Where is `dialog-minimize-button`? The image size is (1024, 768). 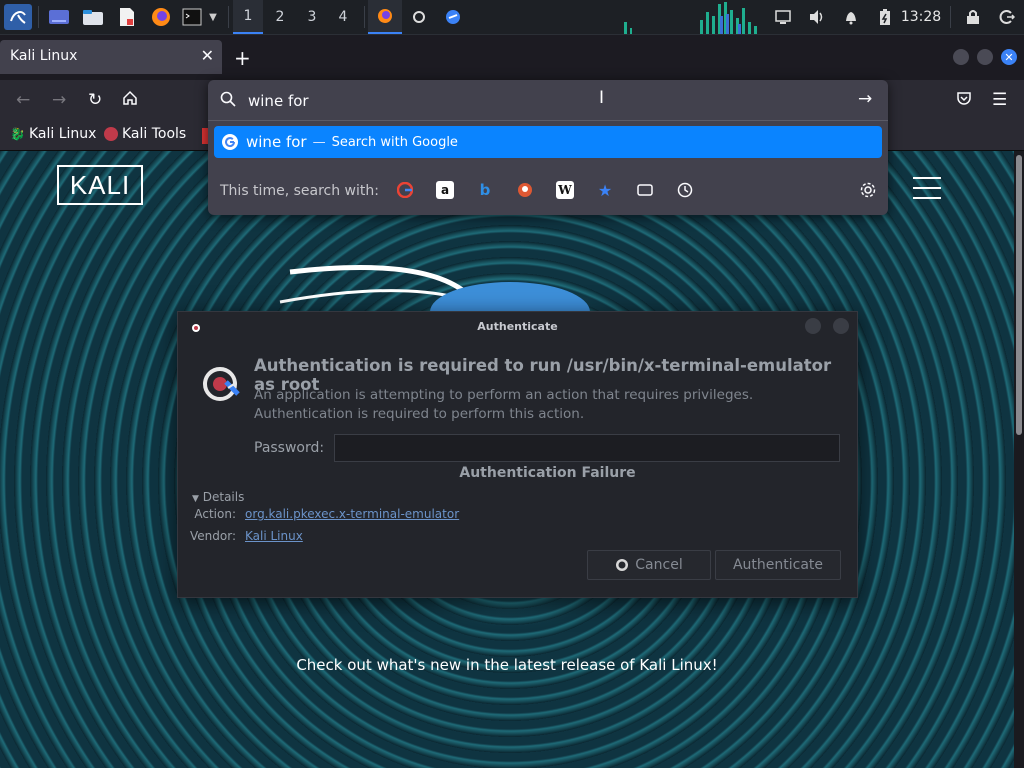 dialog-minimize-button is located at coordinates (813, 326).